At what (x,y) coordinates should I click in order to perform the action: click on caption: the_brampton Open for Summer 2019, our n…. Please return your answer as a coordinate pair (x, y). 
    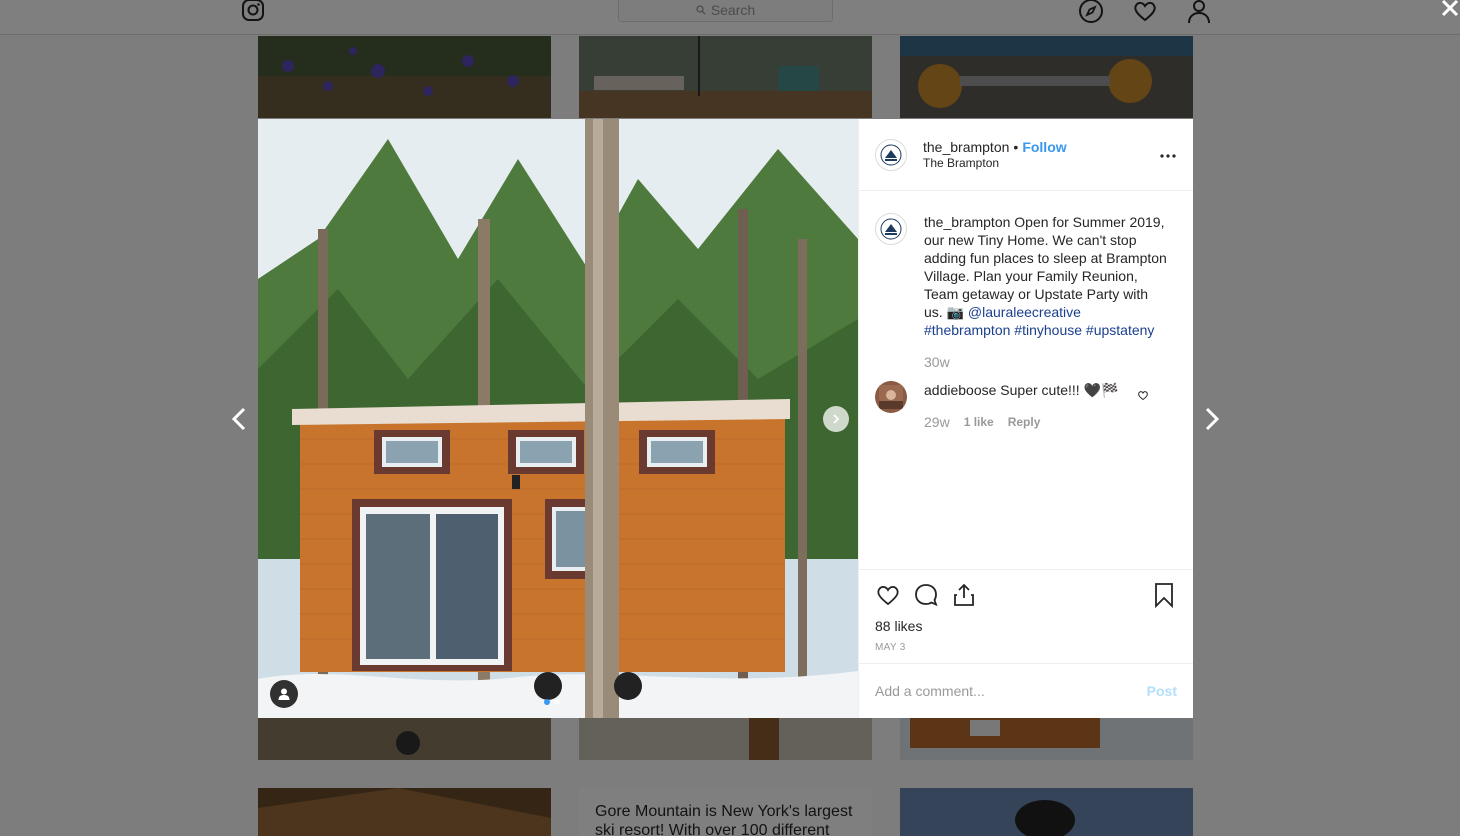
    Looking at the image, I should click on (1026, 292).